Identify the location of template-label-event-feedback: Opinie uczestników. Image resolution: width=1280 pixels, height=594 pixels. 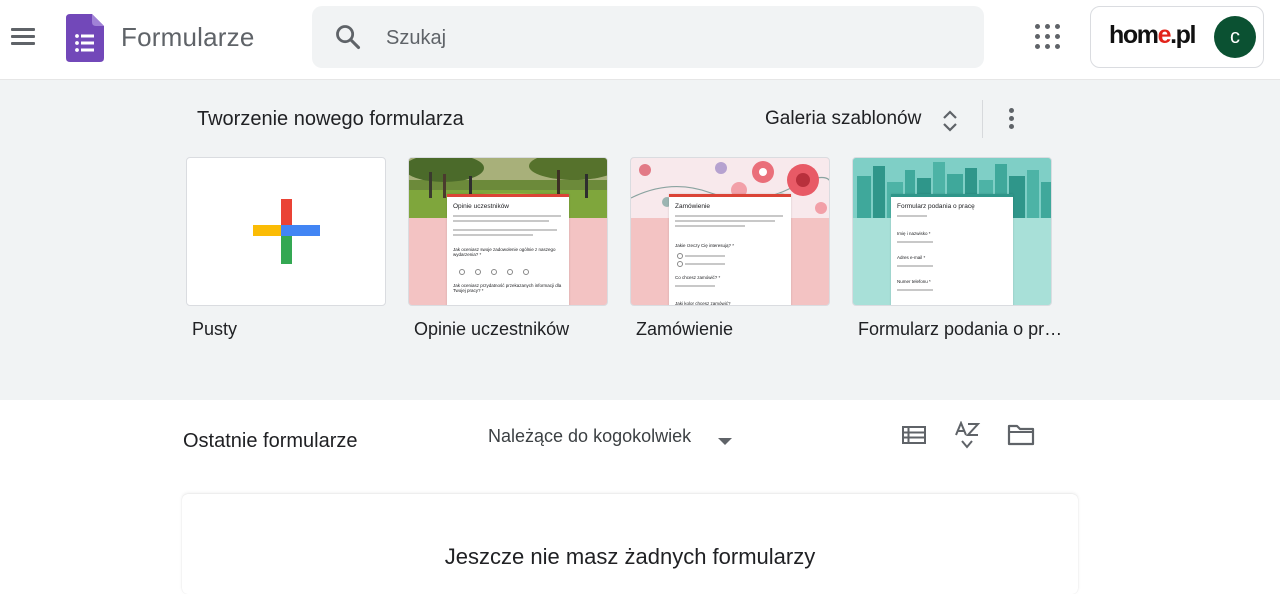
(492, 329).